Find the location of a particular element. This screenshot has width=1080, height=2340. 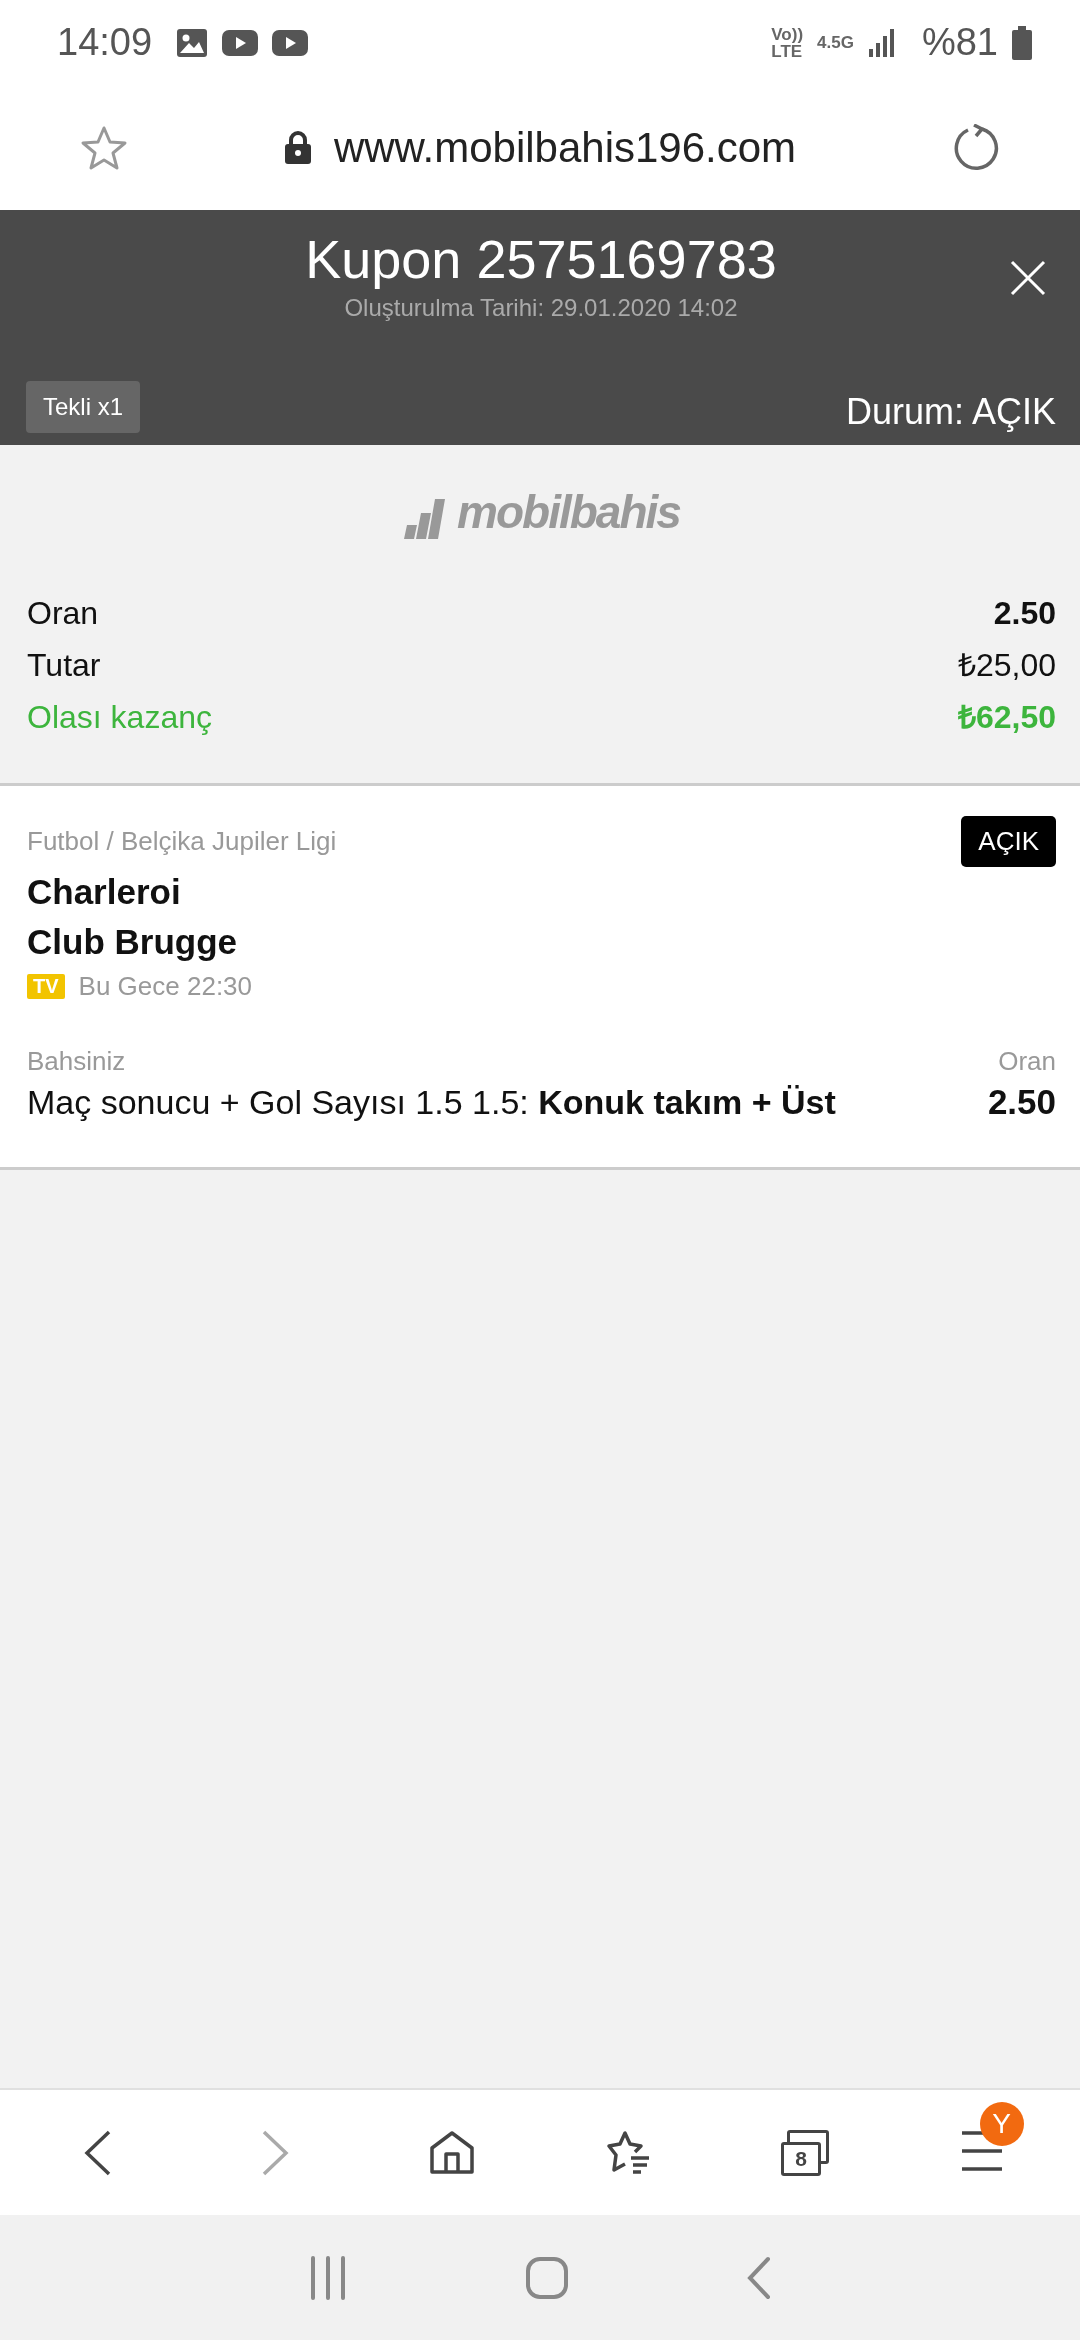

odds-label: Oran is located at coordinates (1027, 1061).